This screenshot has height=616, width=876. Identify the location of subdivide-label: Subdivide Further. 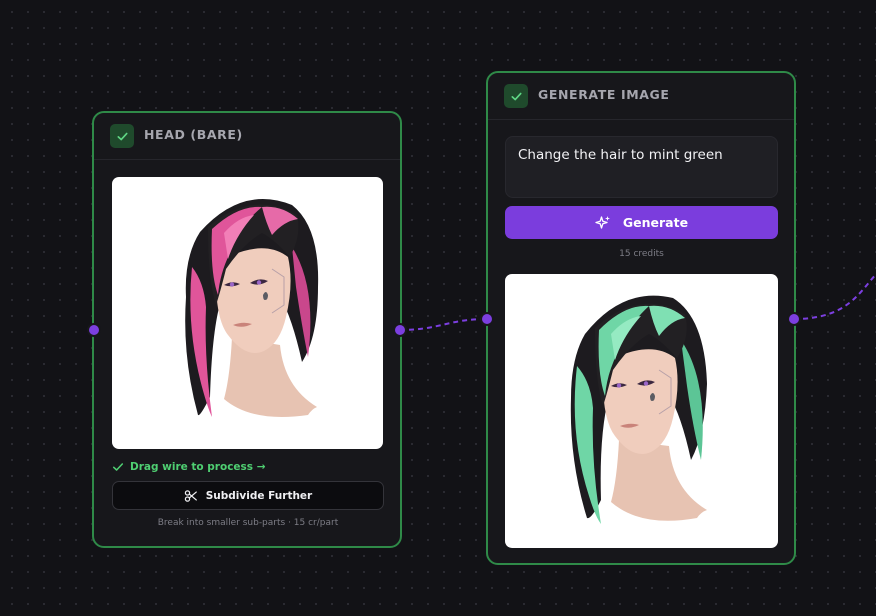
(259, 495).